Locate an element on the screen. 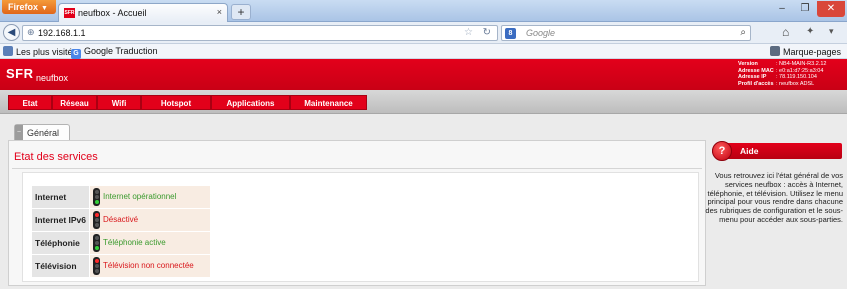  service-label: Télévision is located at coordinates (60, 266).